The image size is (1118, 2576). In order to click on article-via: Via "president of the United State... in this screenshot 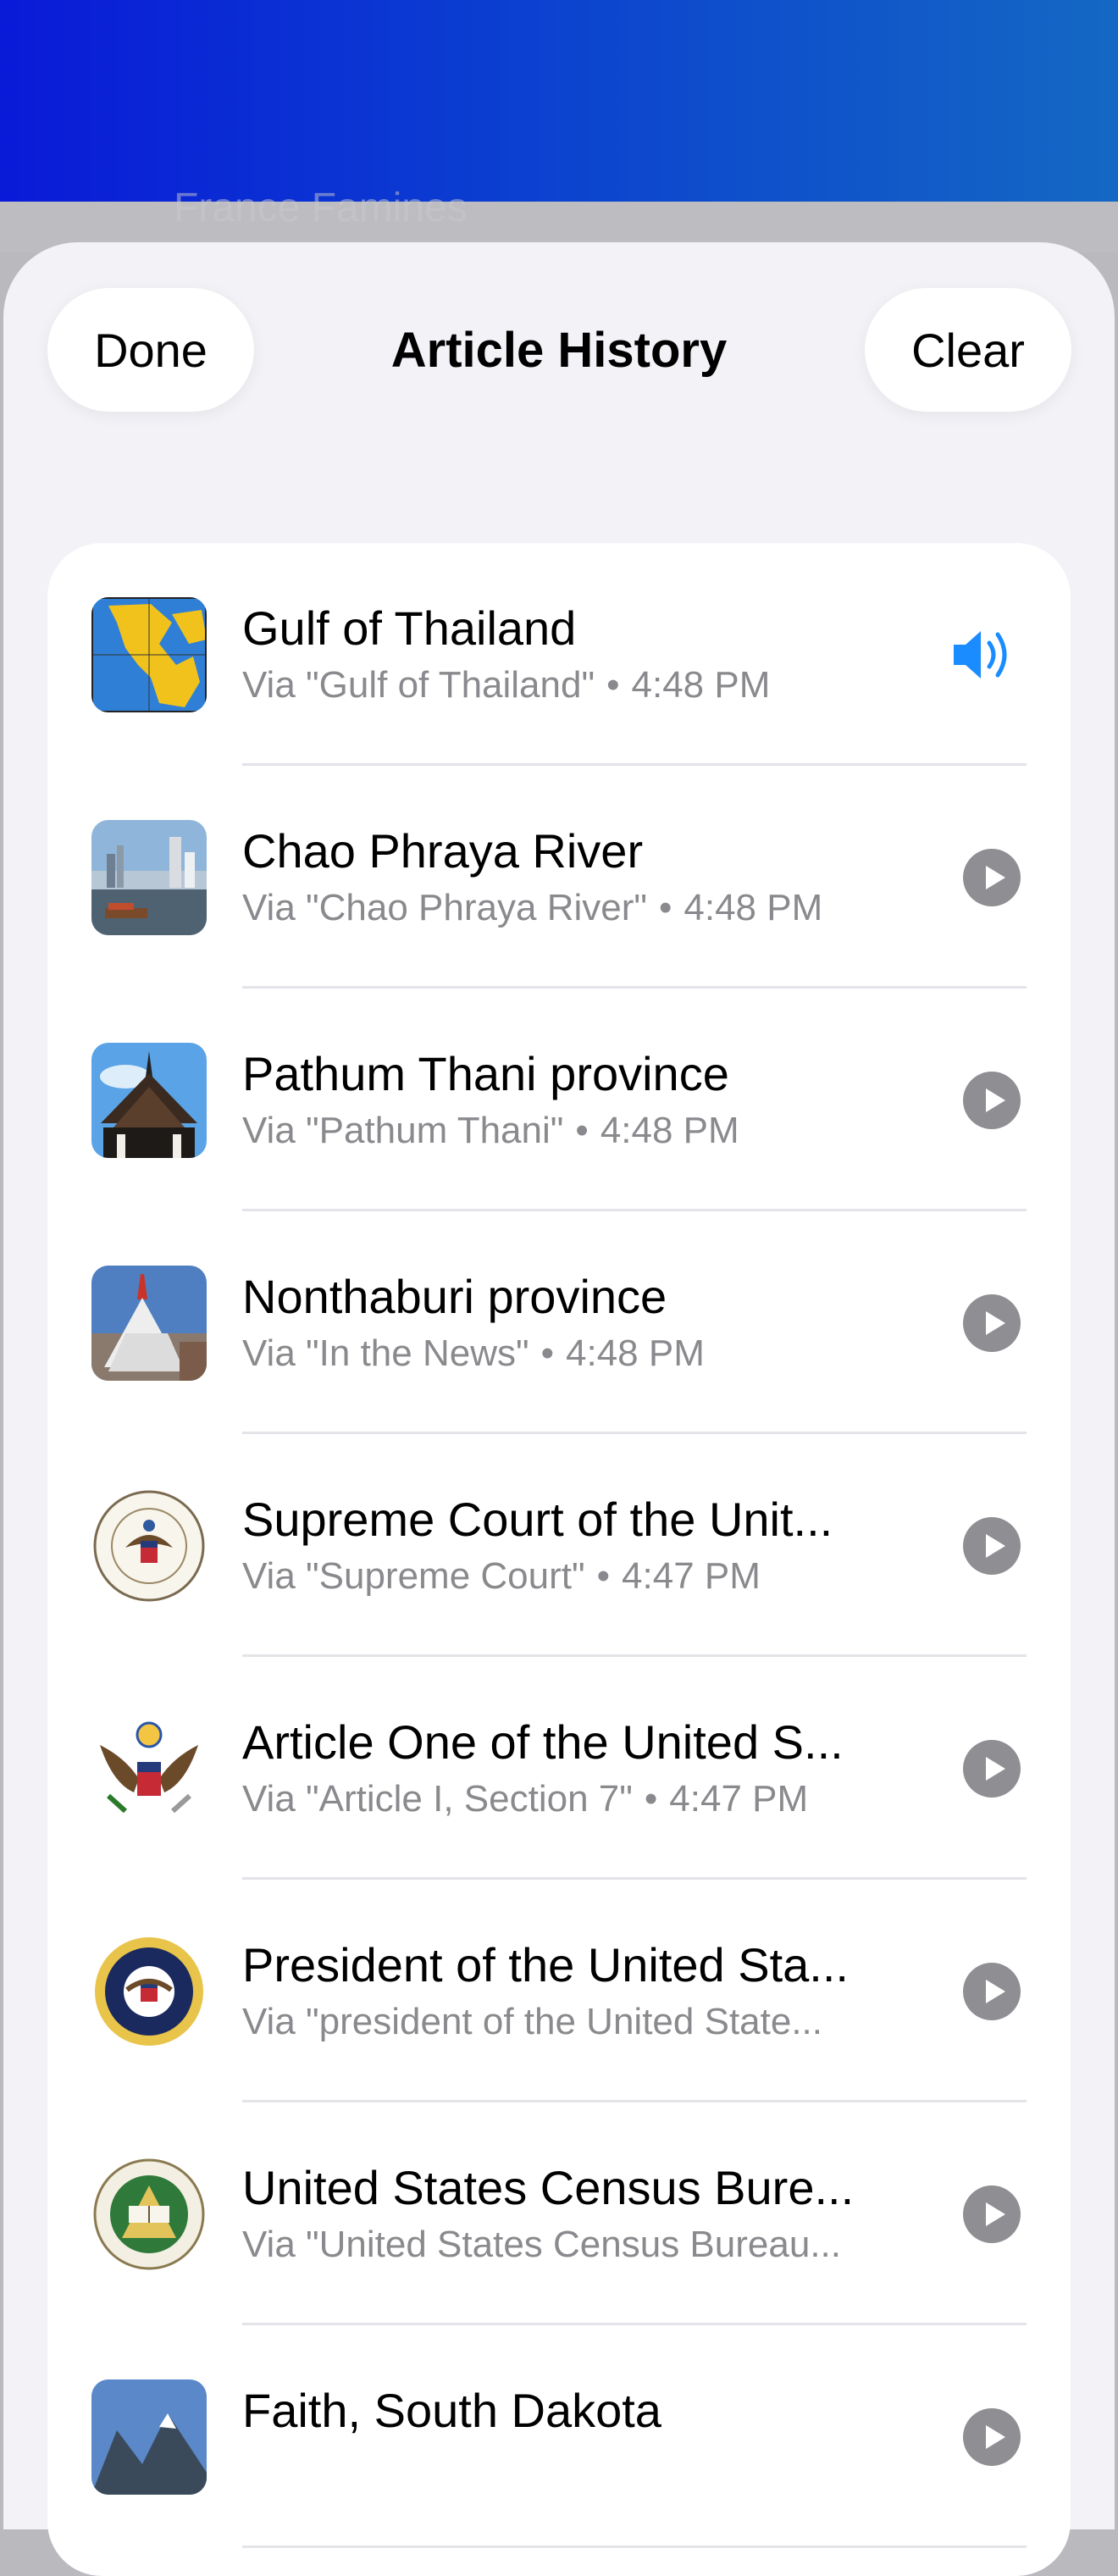, I will do `click(532, 2021)`.